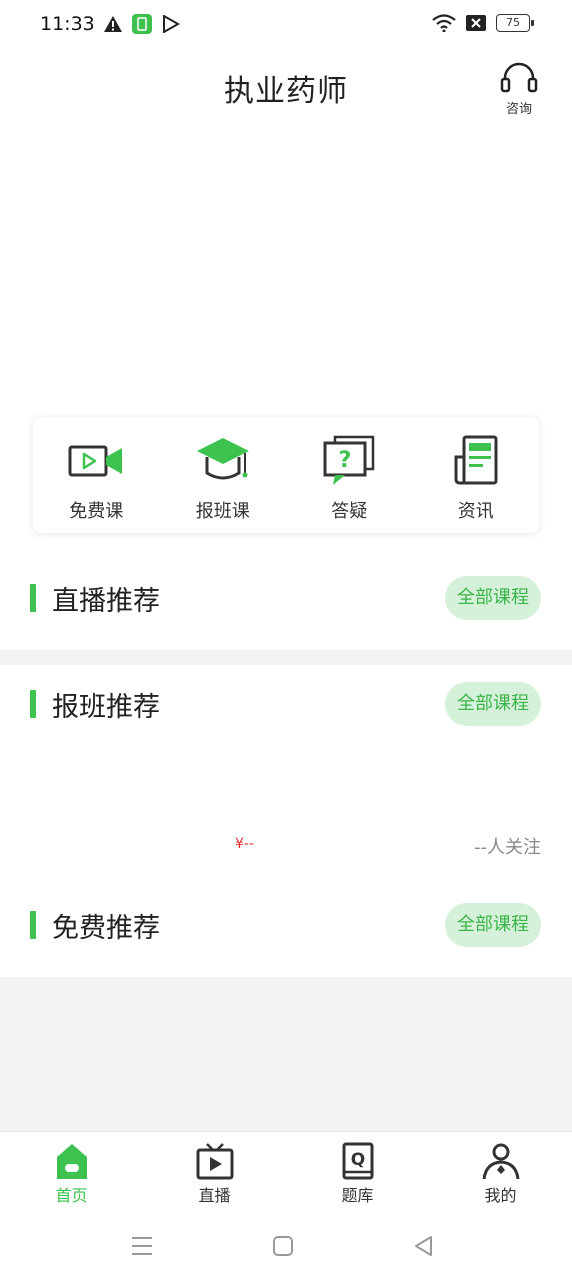 This screenshot has height=1280, width=572. Describe the element at coordinates (493, 925) in the screenshot. I see `free-all-courses-button: 全部课程` at that location.